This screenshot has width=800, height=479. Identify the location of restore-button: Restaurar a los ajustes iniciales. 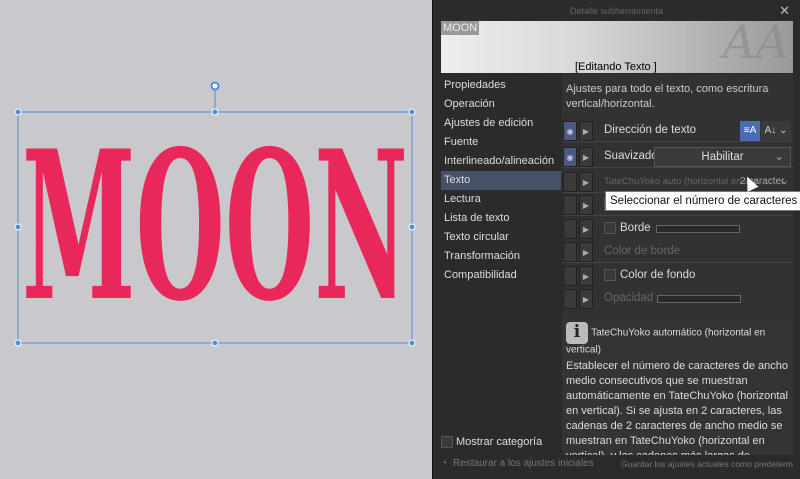
(523, 464).